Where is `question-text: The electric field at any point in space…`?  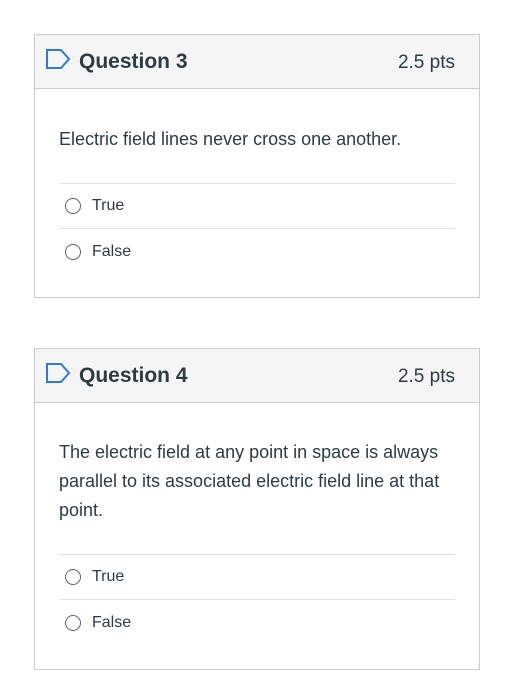
question-text: The electric field at any point in space… is located at coordinates (249, 481).